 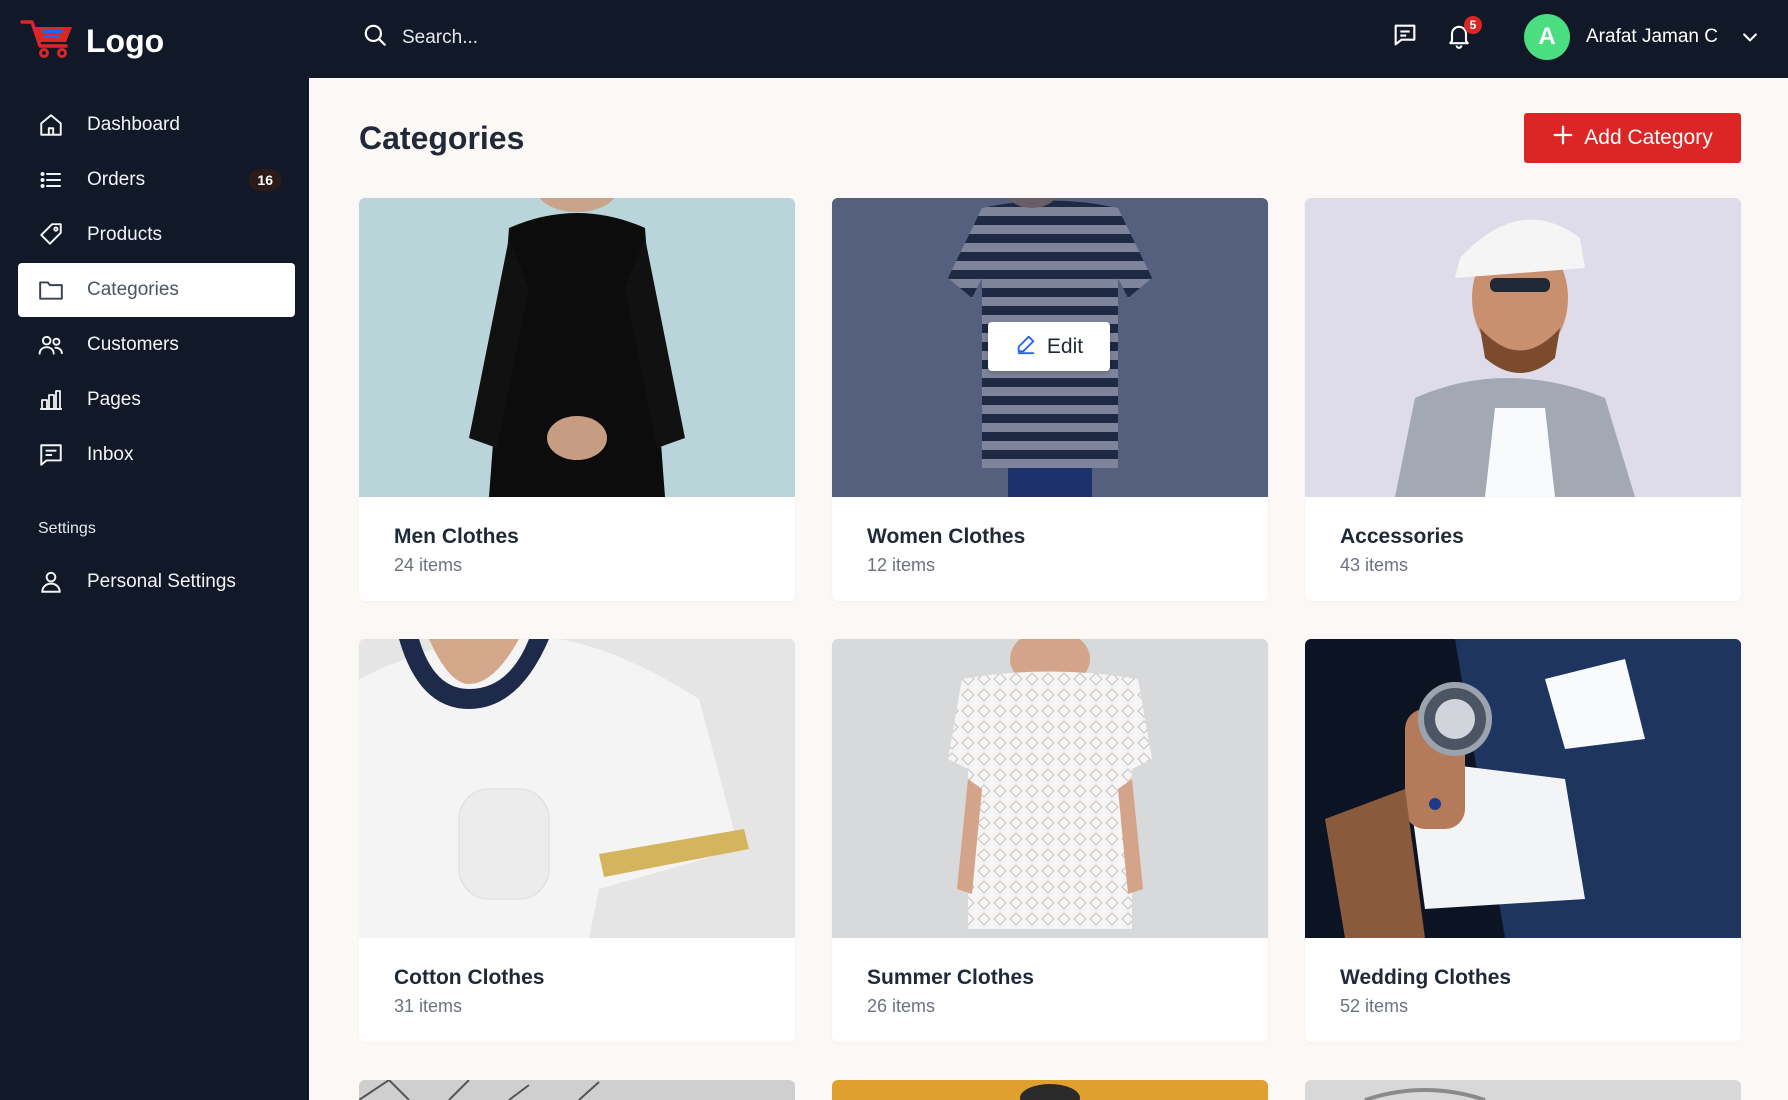 I want to click on category-card: Wedding Clothes 52 items, so click(x=1523, y=840).